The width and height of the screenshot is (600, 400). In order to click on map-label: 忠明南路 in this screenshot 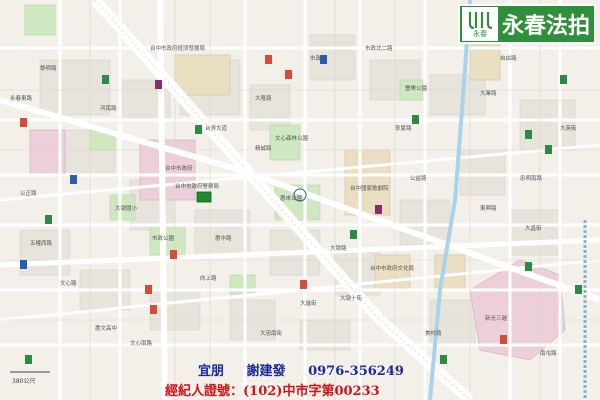, I will do `click(531, 178)`.